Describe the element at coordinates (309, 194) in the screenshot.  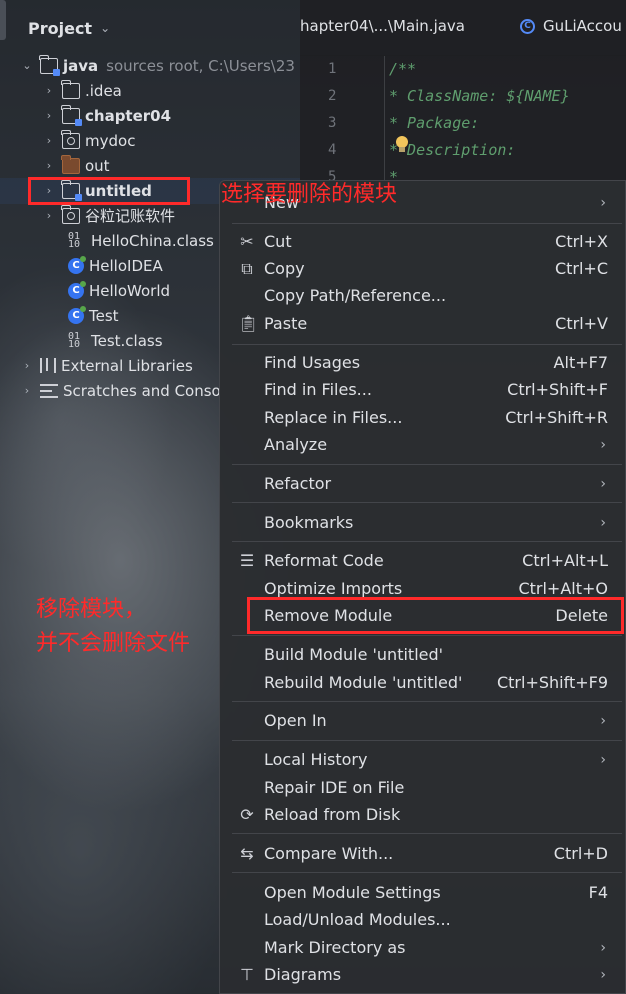
I see `annotation-select-module: 选择要删除的模块` at that location.